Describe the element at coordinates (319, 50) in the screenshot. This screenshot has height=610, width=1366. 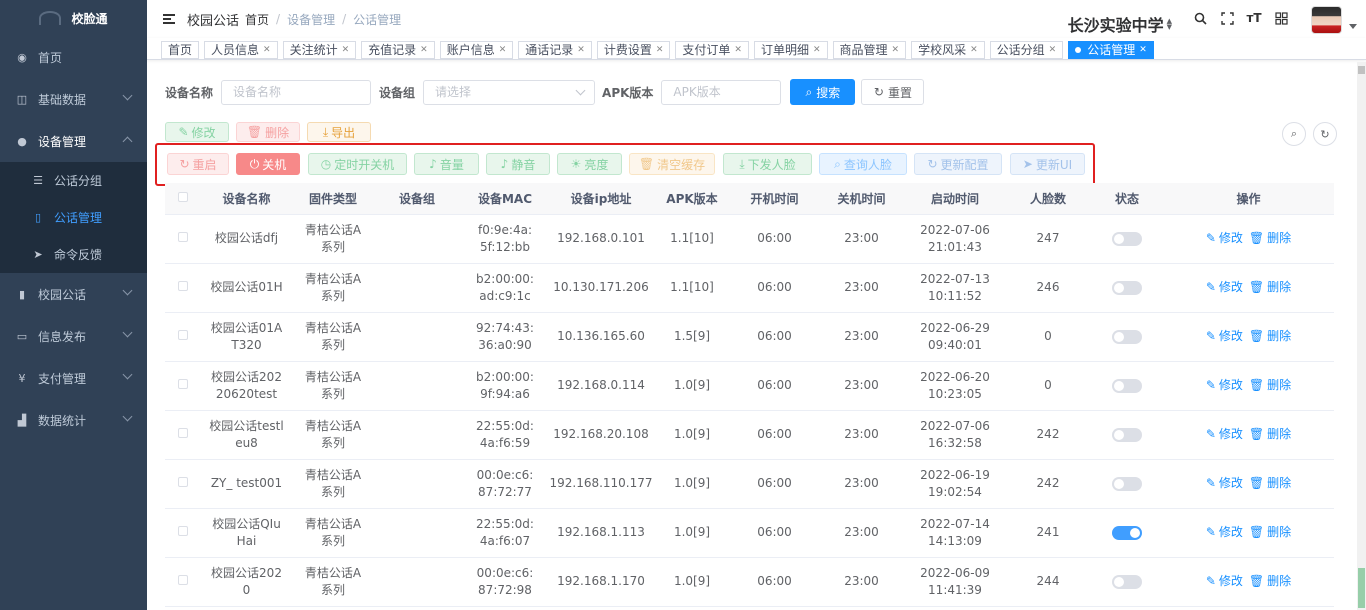
I see `tab-2: 关注统计 ✕` at that location.